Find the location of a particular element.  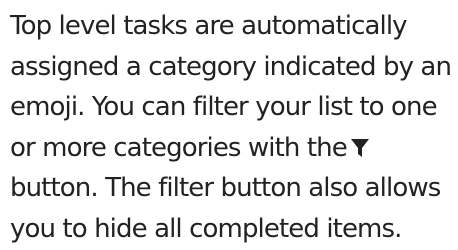

help-line-5: button. The filter button also allows is located at coordinates (225, 188).